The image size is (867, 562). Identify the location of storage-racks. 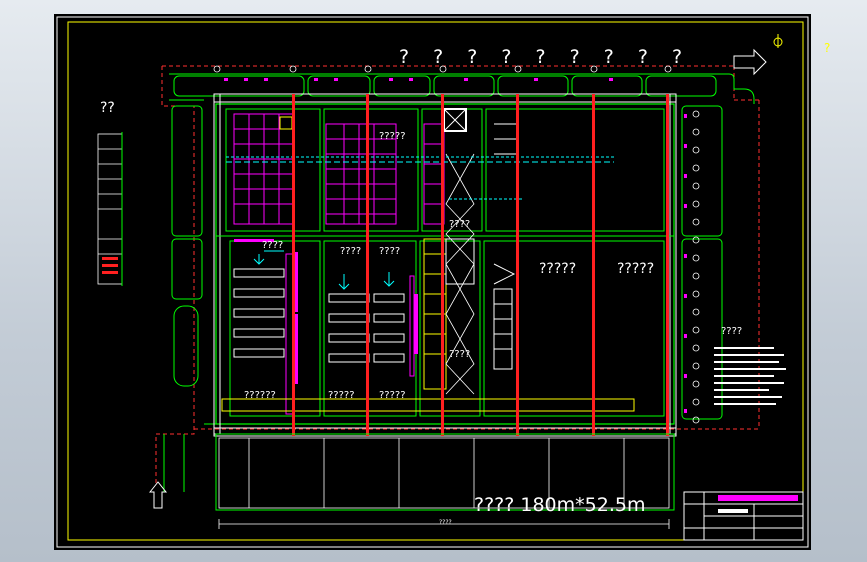
(339, 264).